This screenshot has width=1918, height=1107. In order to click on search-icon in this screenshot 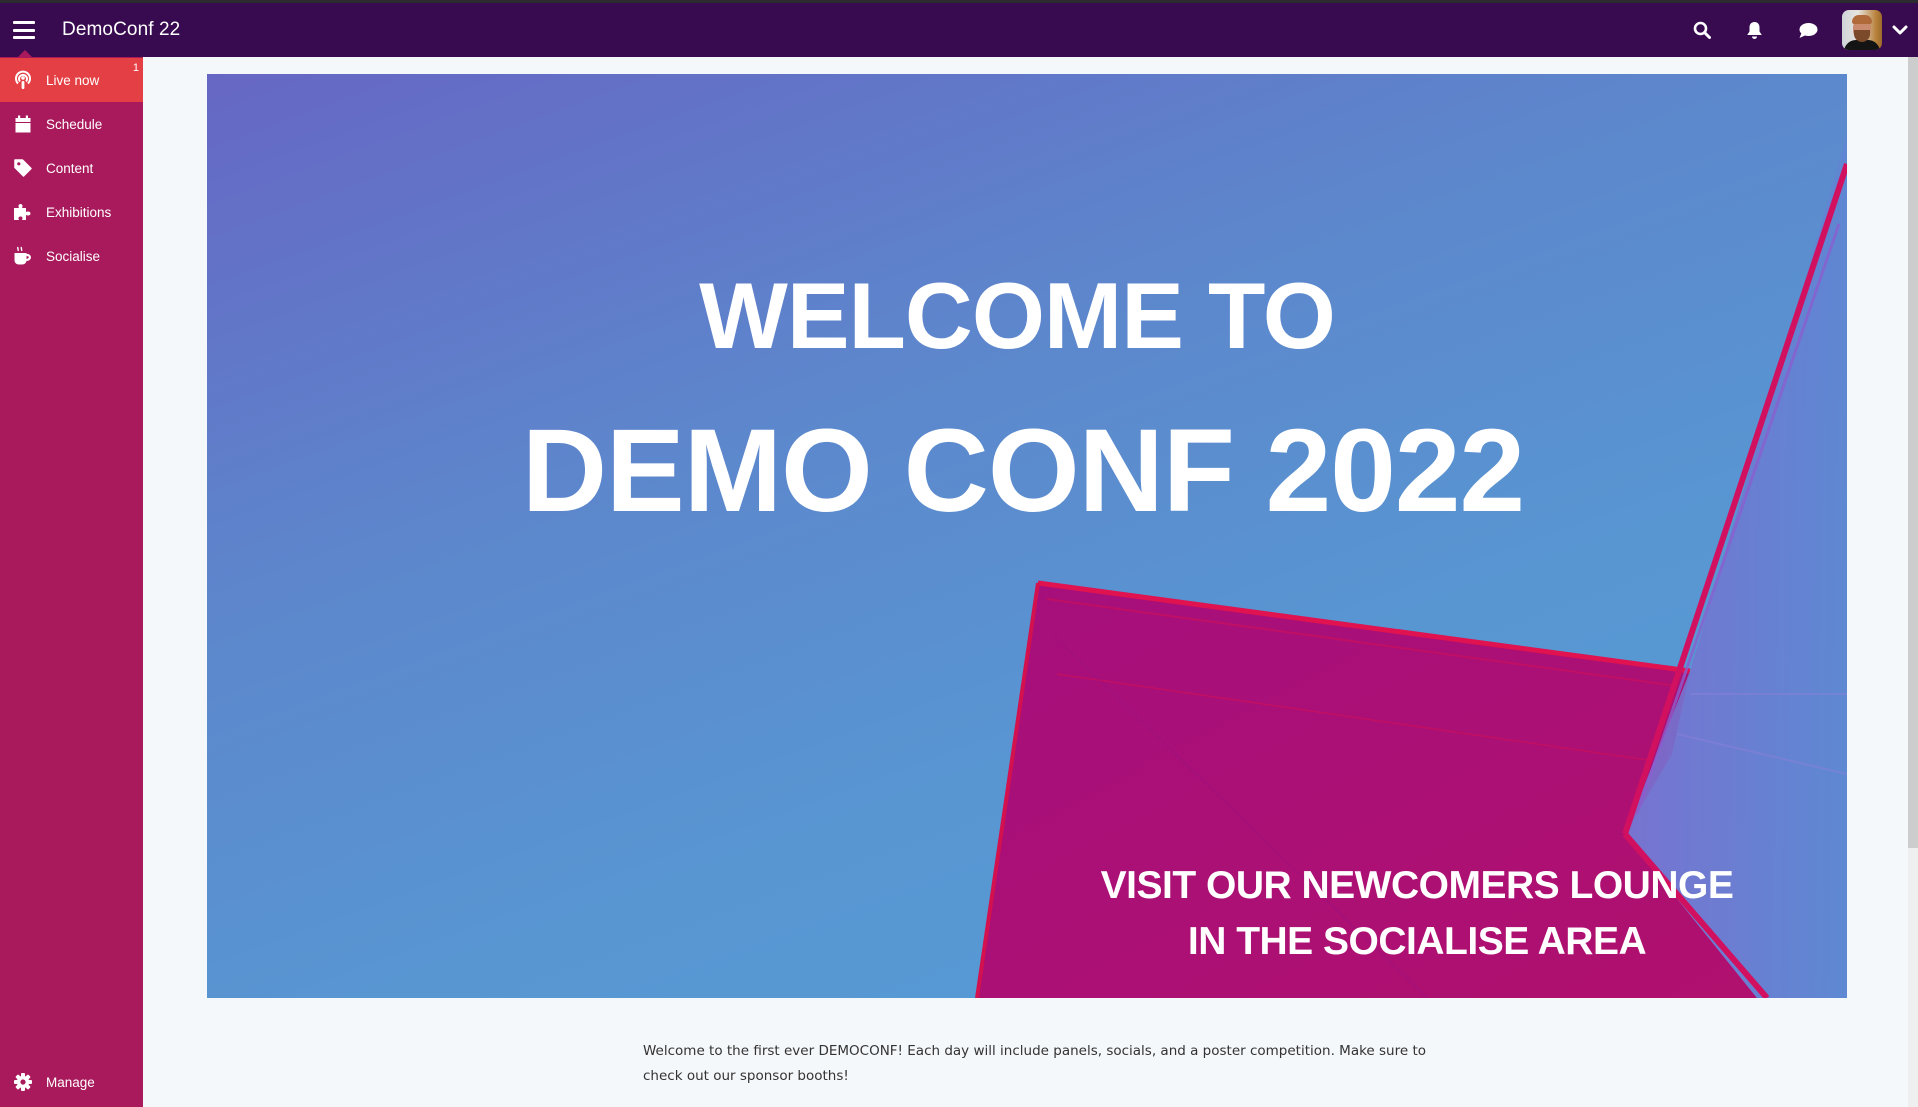, I will do `click(1702, 30)`.